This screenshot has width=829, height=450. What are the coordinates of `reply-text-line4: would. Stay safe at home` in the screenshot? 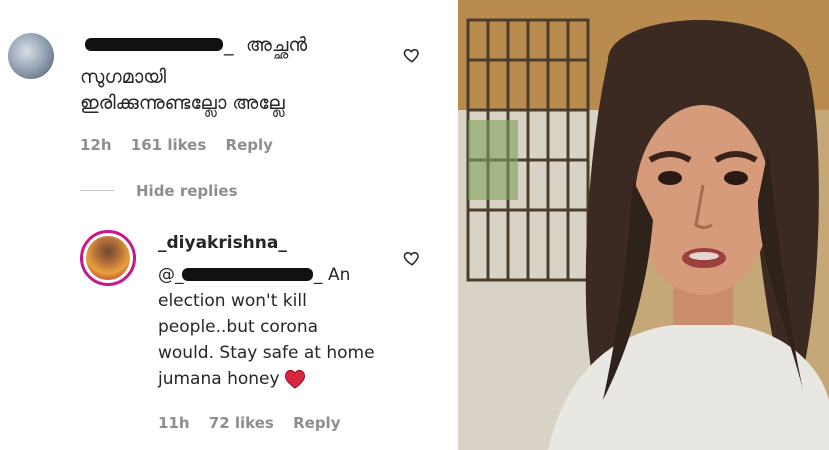 It's located at (266, 353).